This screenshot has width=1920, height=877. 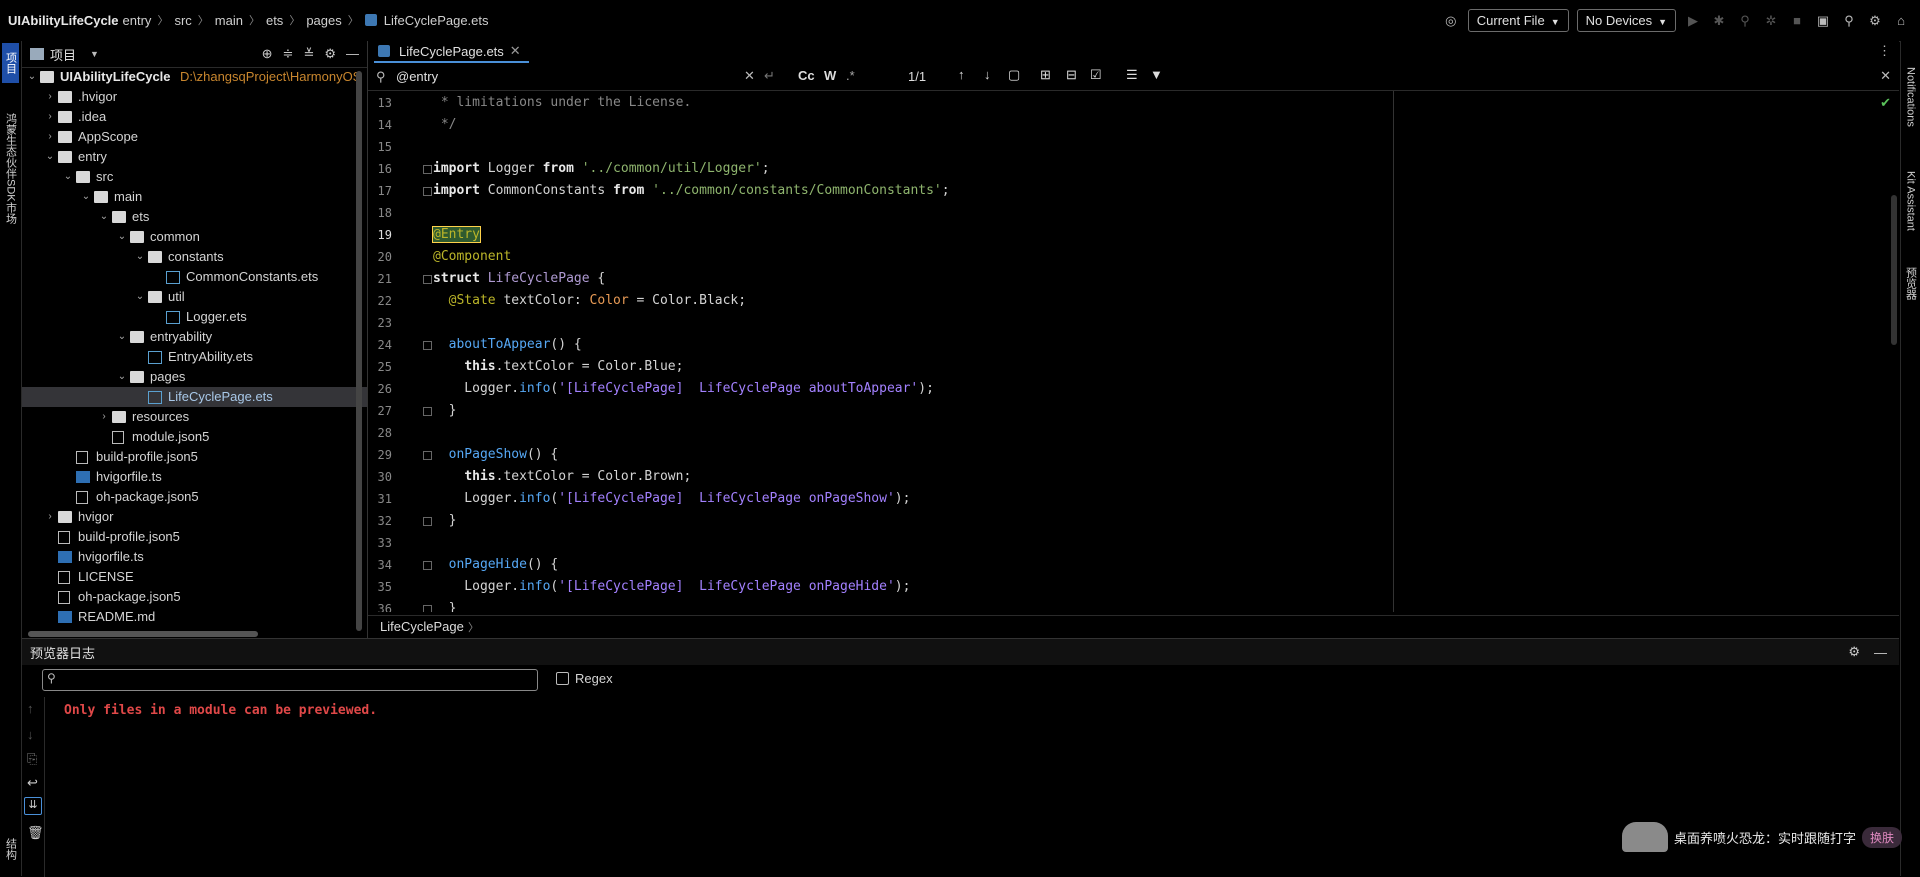 What do you see at coordinates (194, 117) in the screenshot?
I see `tree-item: › .idea` at bounding box center [194, 117].